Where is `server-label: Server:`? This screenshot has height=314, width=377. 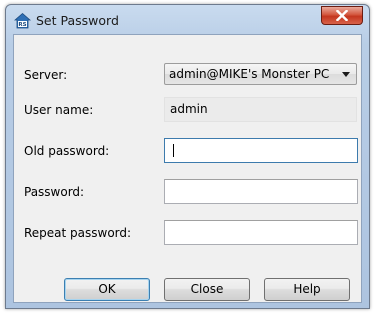
server-label: Server: is located at coordinates (46, 75).